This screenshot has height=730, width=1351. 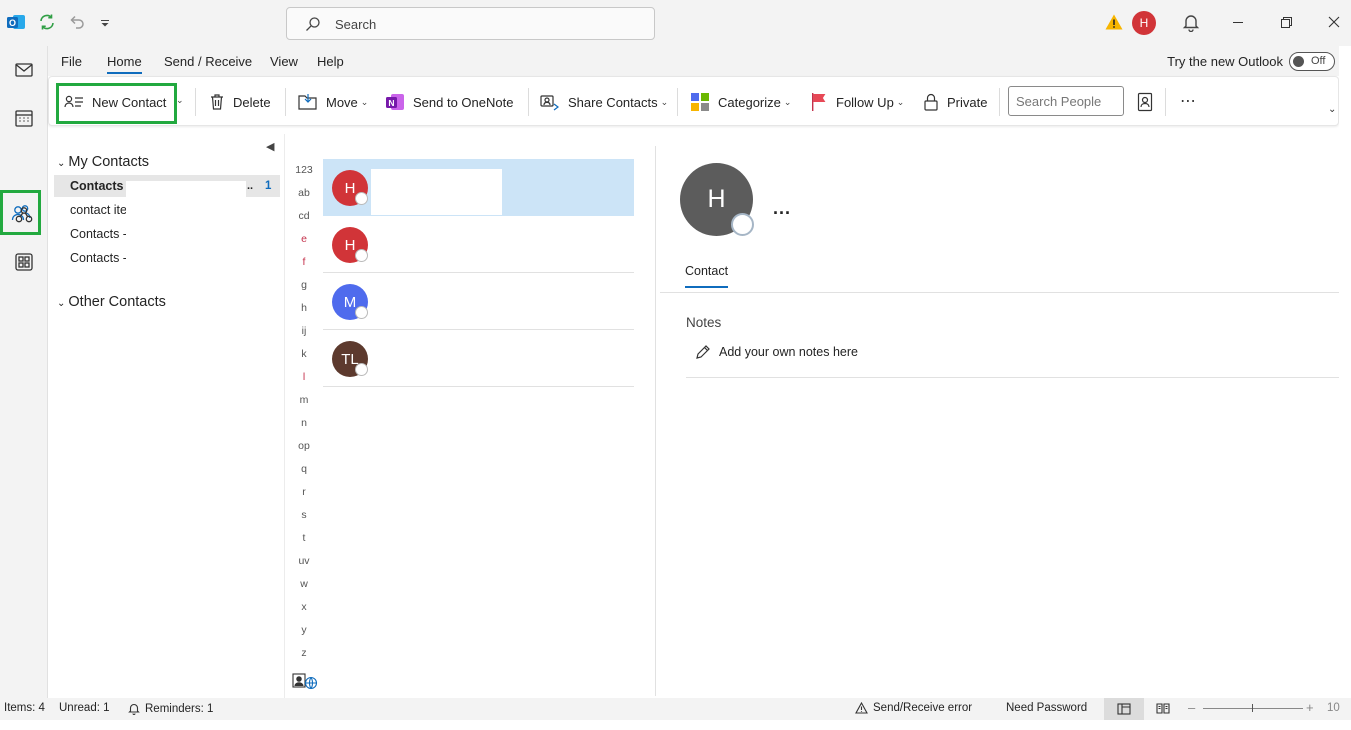 I want to click on add-notes-button: Add your own notes here, so click(x=776, y=352).